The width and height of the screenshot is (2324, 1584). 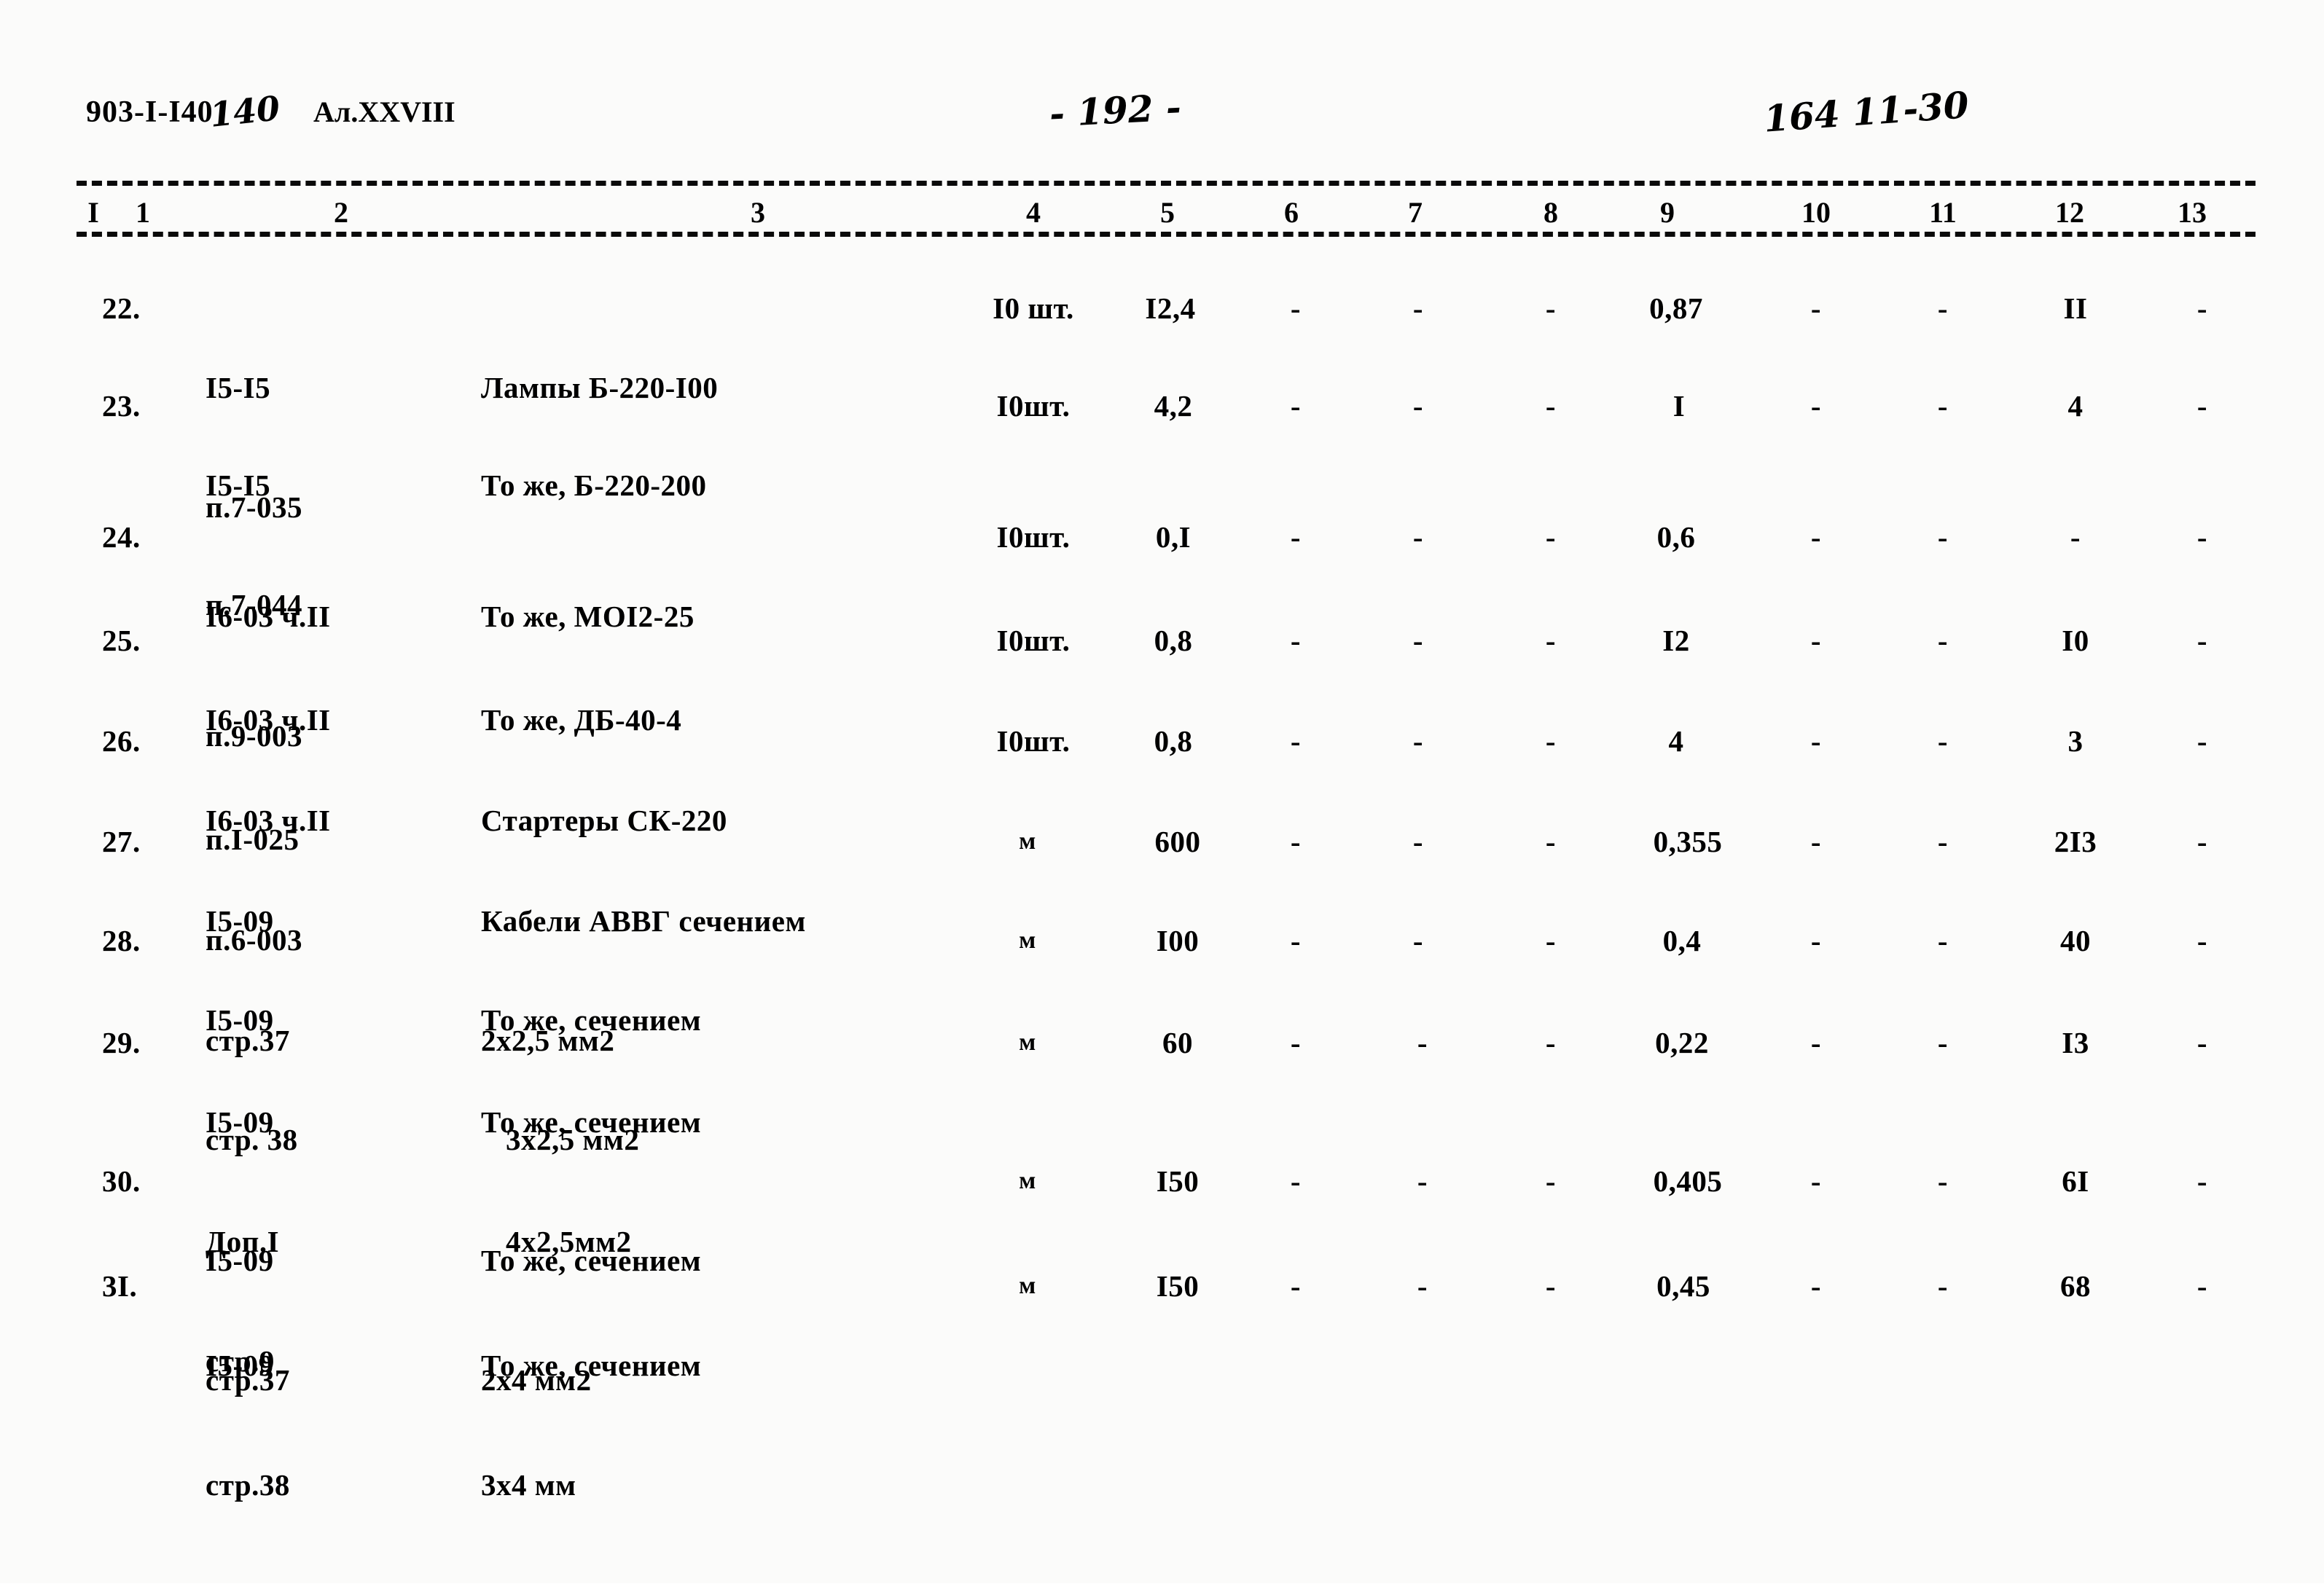 What do you see at coordinates (1033, 308) in the screenshot?
I see `row-unit: I0 шт.` at bounding box center [1033, 308].